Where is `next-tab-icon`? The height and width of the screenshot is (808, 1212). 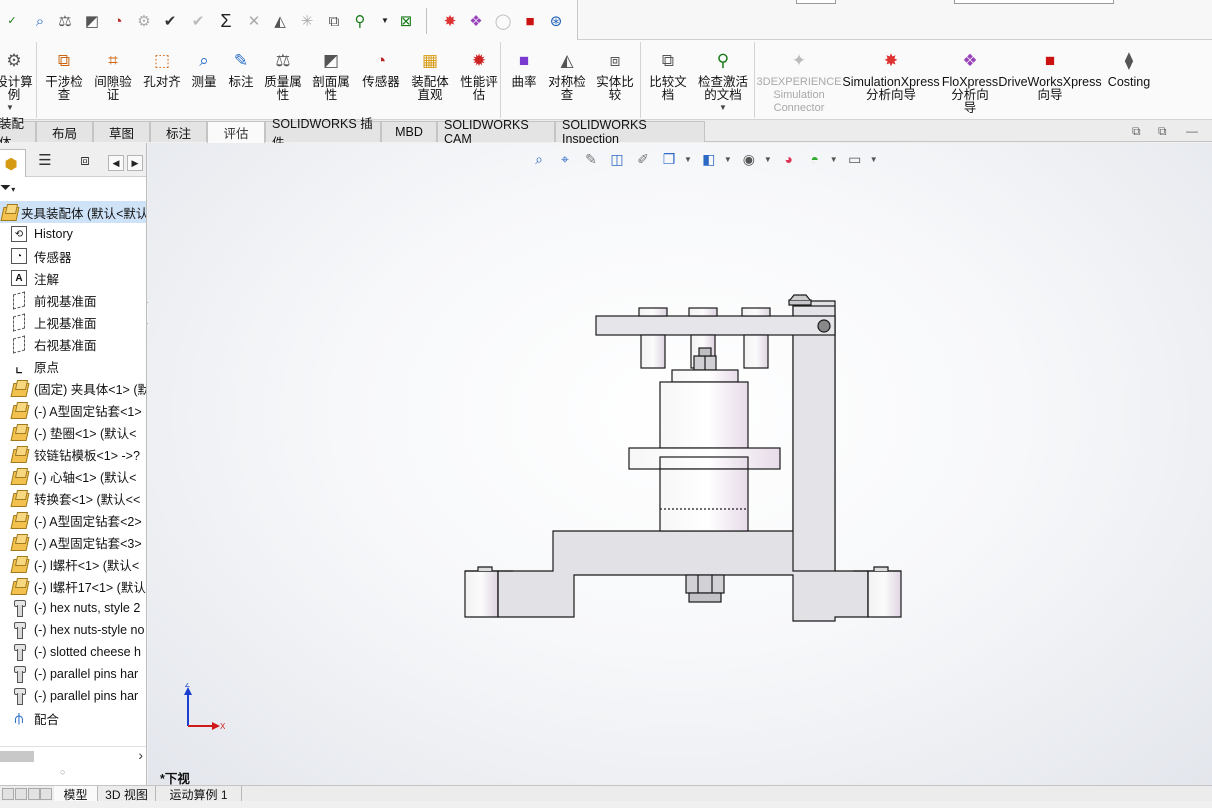
next-tab-icon is located at coordinates (34, 794).